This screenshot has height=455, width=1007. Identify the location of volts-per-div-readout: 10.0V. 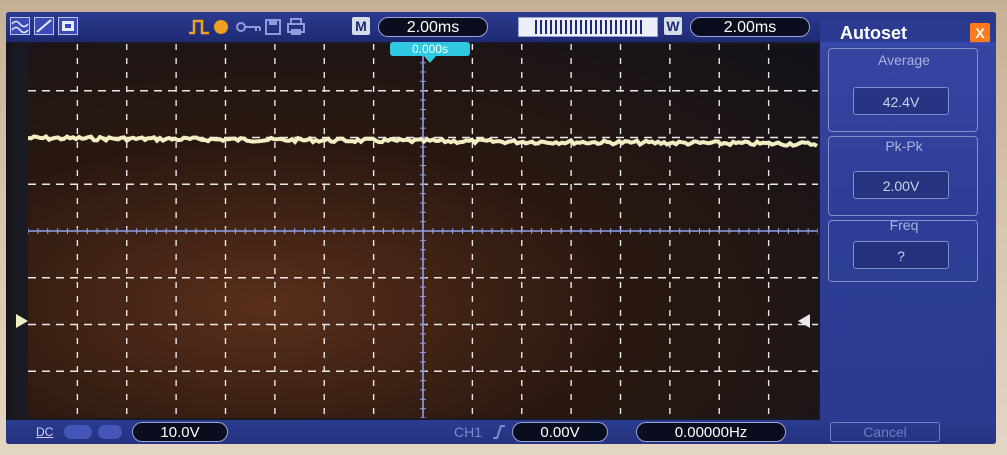
(180, 432).